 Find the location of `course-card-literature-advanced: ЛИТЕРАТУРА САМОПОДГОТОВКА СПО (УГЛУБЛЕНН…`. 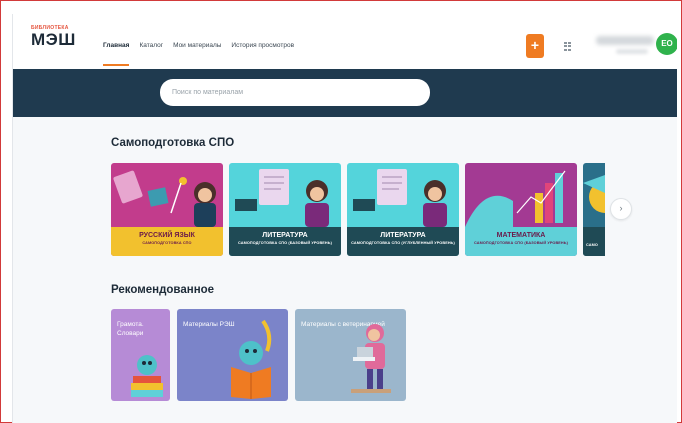

course-card-literature-advanced: ЛИТЕРАТУРА САМОПОДГОТОВКА СПО (УГЛУБЛЕНН… is located at coordinates (403, 209).